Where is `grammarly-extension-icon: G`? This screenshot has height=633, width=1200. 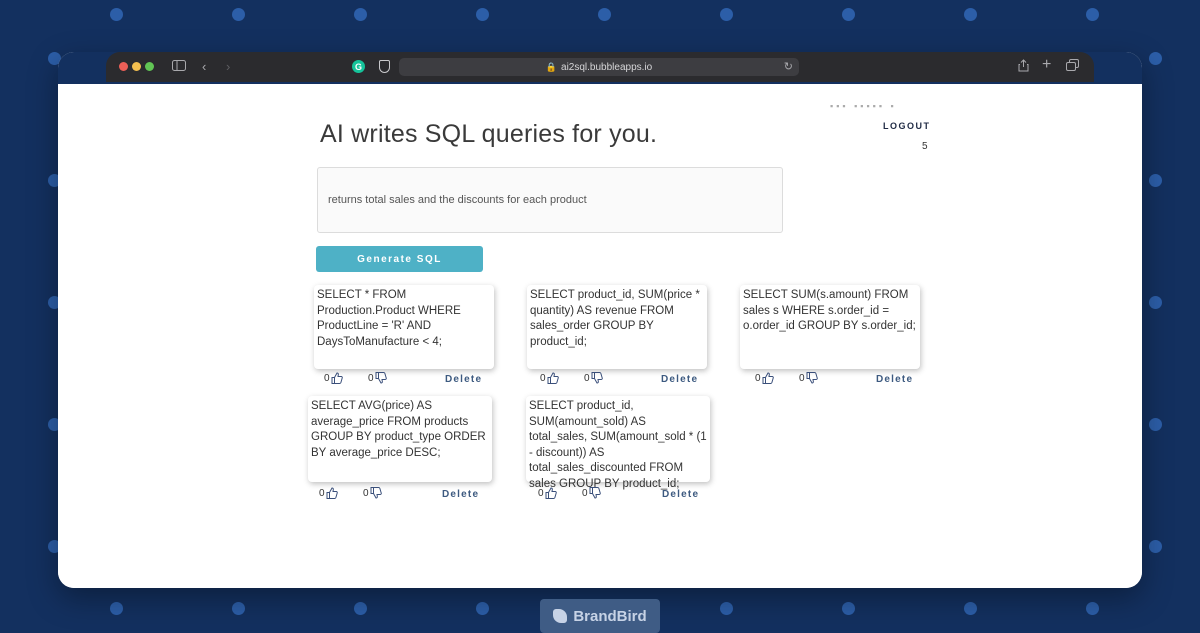
grammarly-extension-icon: G is located at coordinates (358, 66).